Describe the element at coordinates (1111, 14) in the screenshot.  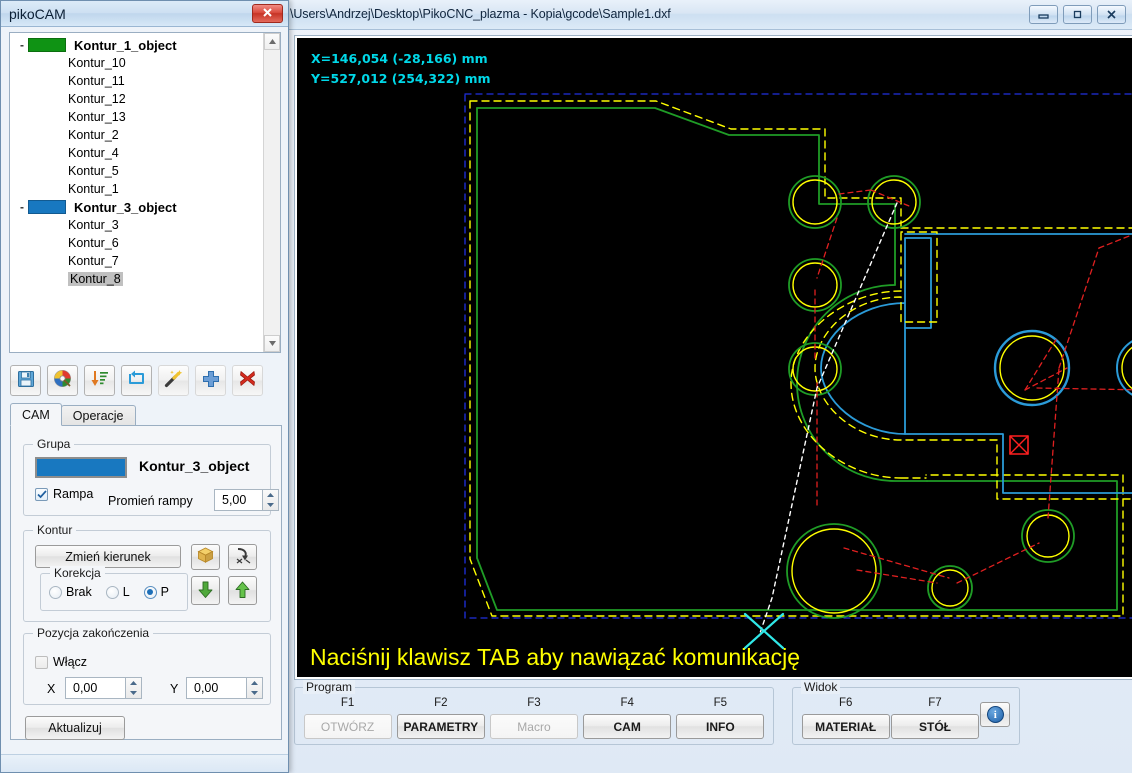
I see `close-button` at that location.